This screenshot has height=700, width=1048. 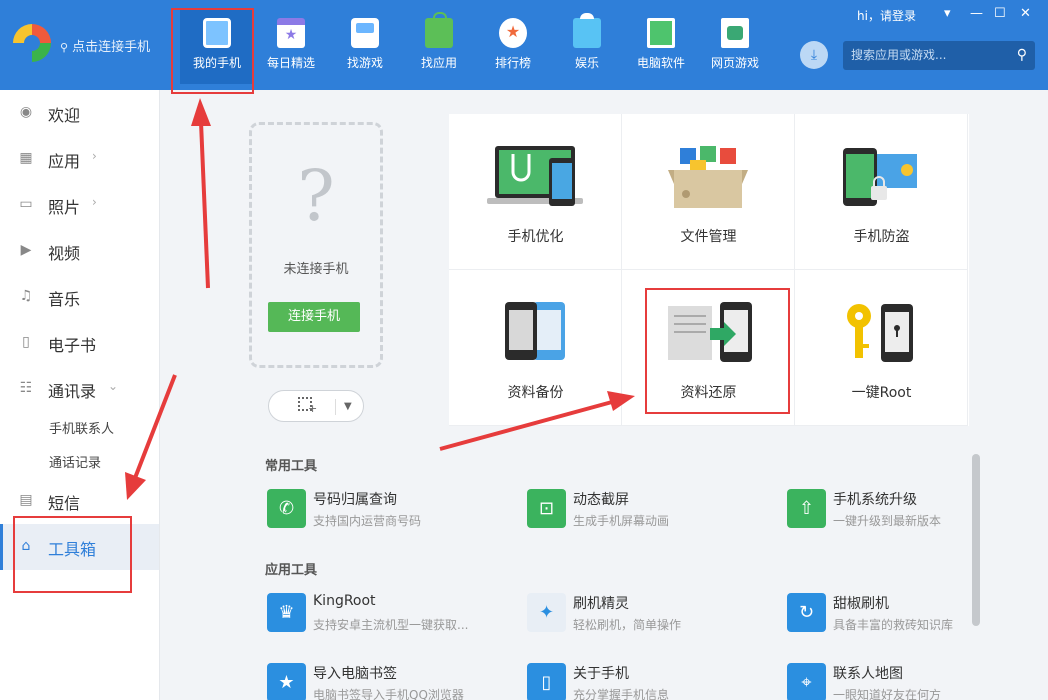 What do you see at coordinates (526, 425) in the screenshot?
I see `arrow-to-data-restore` at bounding box center [526, 425].